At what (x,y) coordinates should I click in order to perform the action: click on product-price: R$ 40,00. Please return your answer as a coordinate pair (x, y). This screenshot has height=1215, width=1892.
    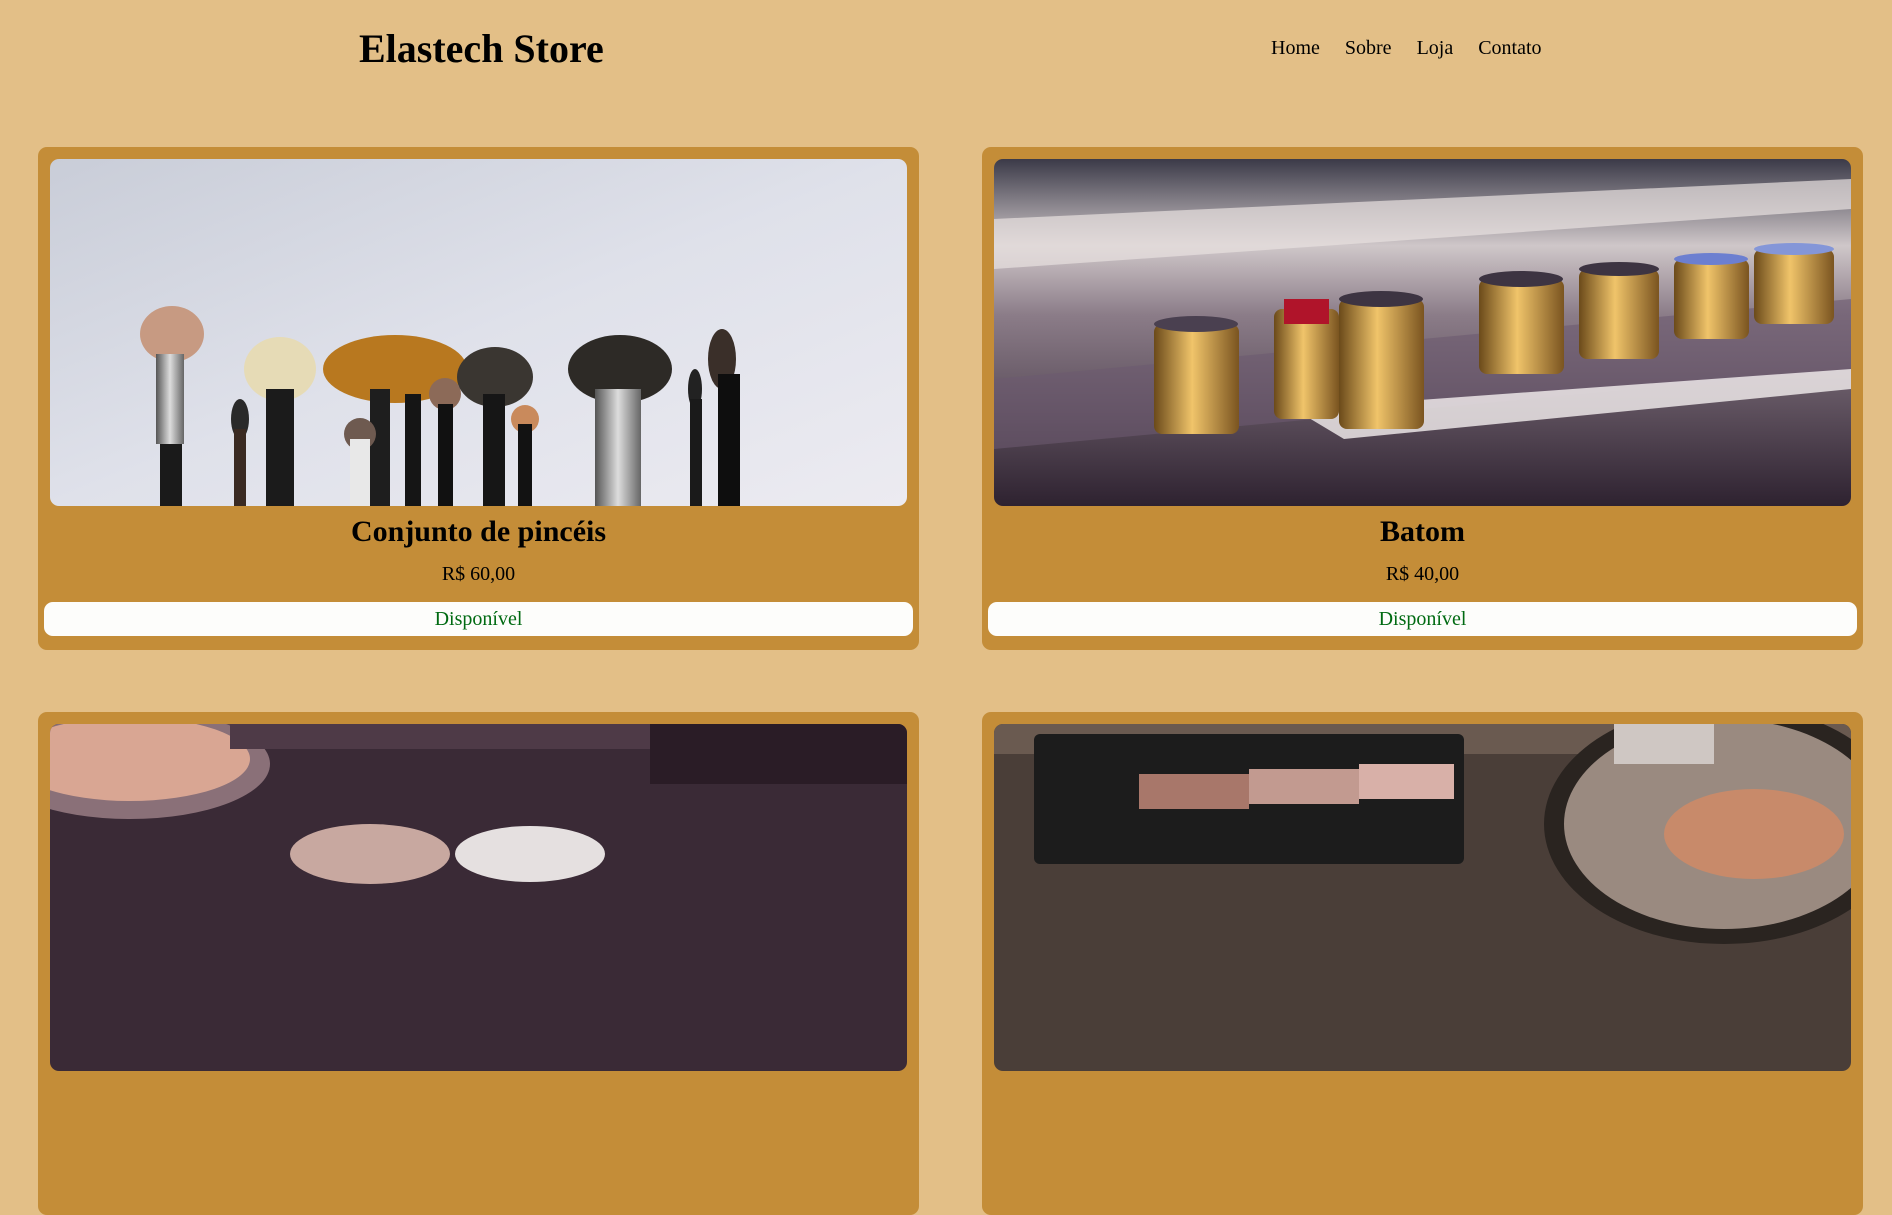
    Looking at the image, I should click on (1422, 574).